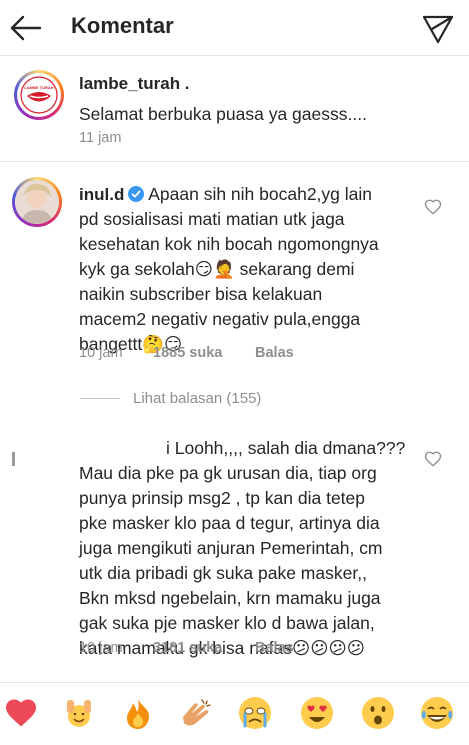 The height and width of the screenshot is (745, 469). I want to click on comment-line: kyk ga sekolah😏🤦 sekarang demi, so click(217, 269).